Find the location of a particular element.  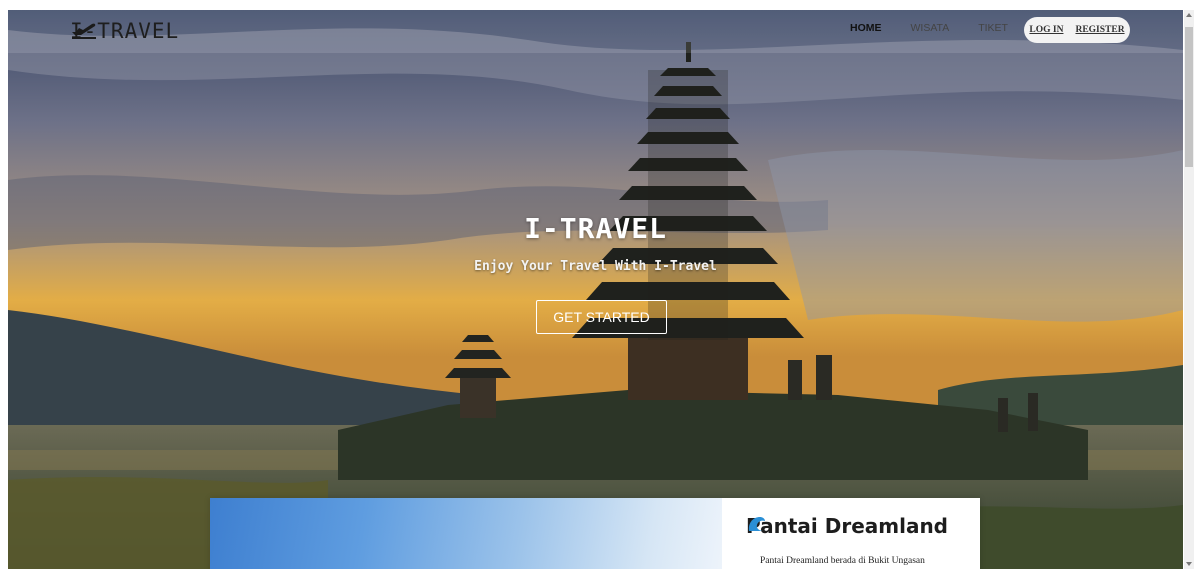

hero-title: I-TRAVEL is located at coordinates (595, 228).